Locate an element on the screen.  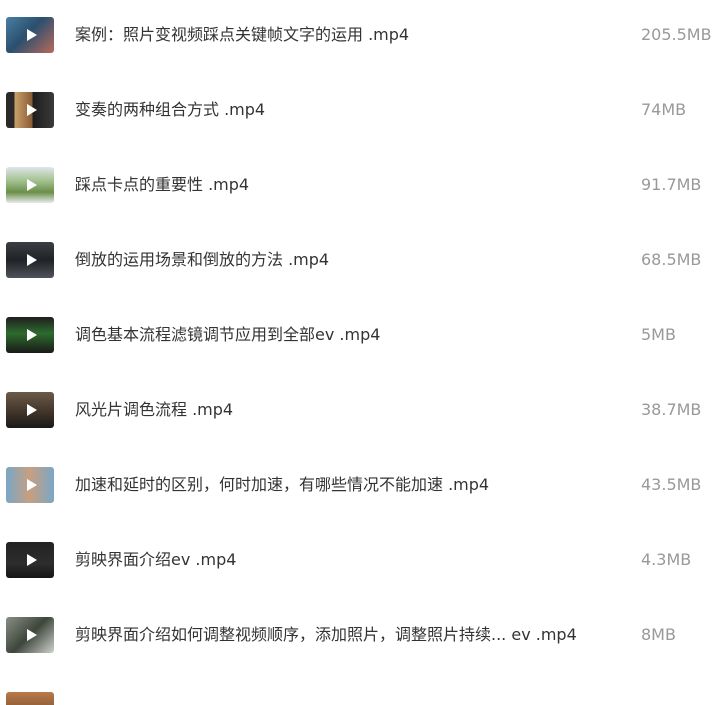
file-name: 剪映界面介绍如何调整视频顺序，添加照片，调整照片持续... ev .mp4 is located at coordinates (326, 635).